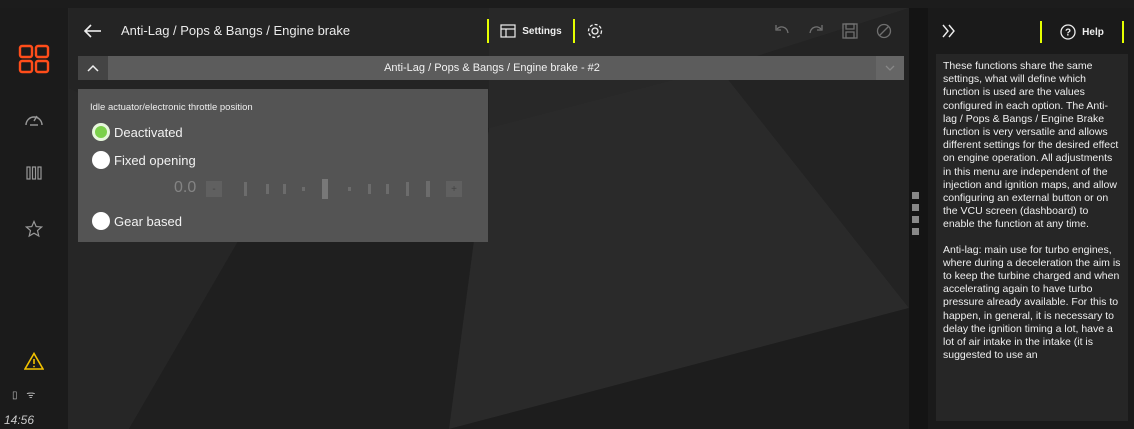 Image resolution: width=1134 pixels, height=429 pixels. What do you see at coordinates (816, 31) in the screenshot?
I see `redo-icon` at bounding box center [816, 31].